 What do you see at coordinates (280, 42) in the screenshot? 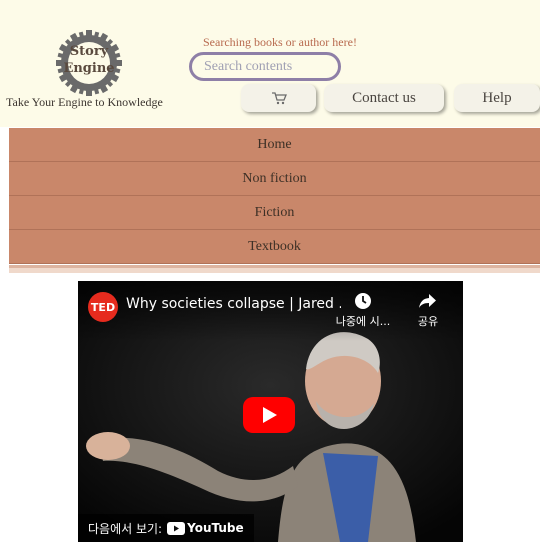
I see `search-label: Searching books or author here!` at bounding box center [280, 42].